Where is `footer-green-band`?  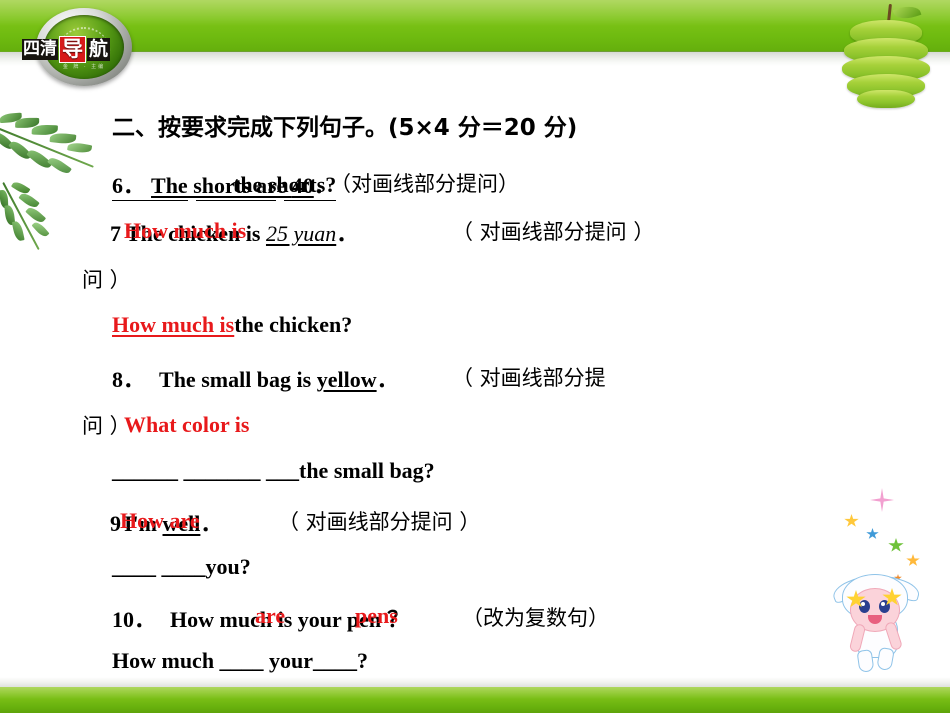 footer-green-band is located at coordinates (475, 700).